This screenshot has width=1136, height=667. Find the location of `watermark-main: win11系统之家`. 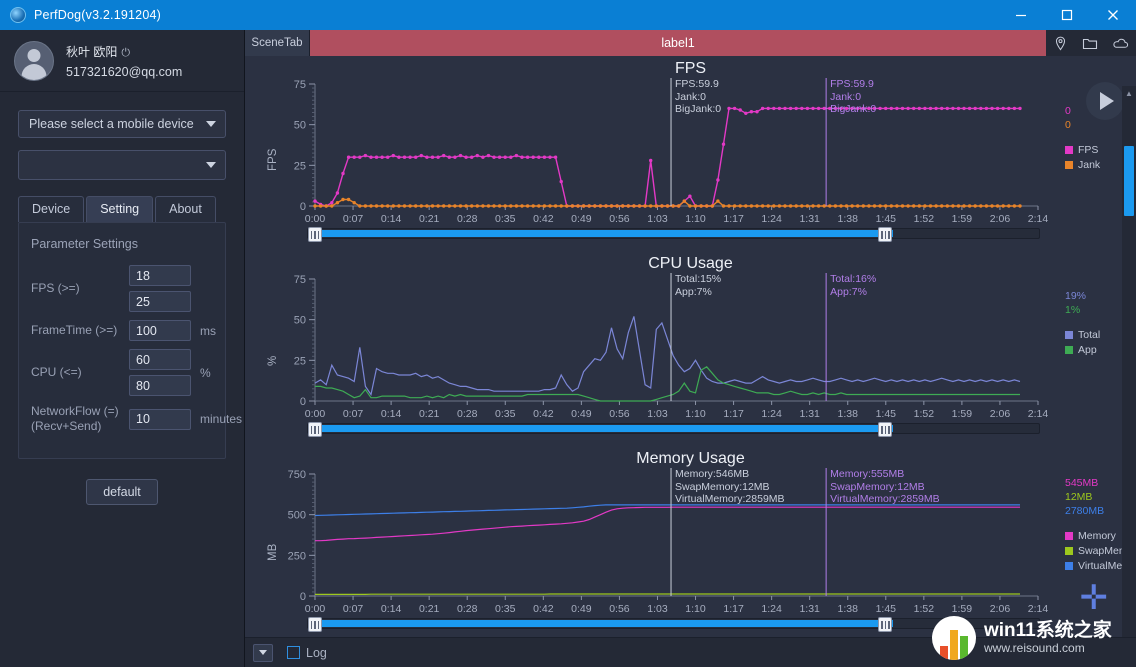

watermark-main: win11系统之家 is located at coordinates (1048, 630).